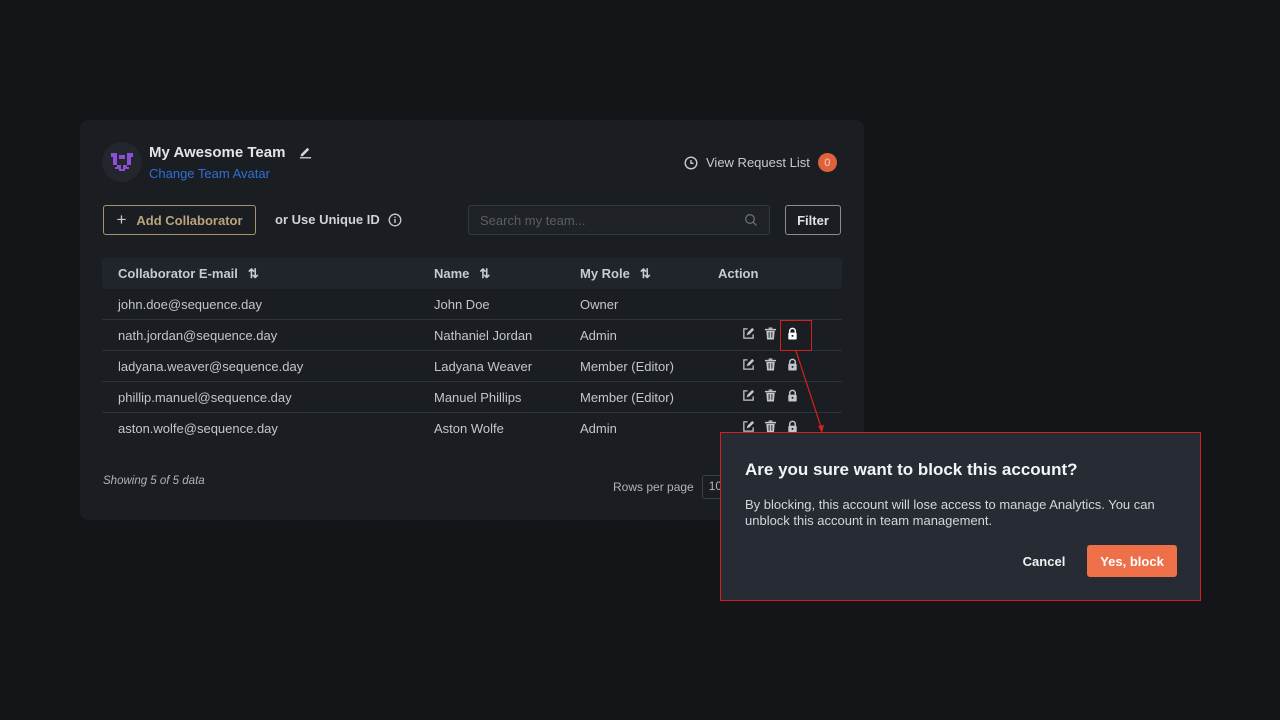  I want to click on confirm-block-button: Yes, block, so click(1132, 561).